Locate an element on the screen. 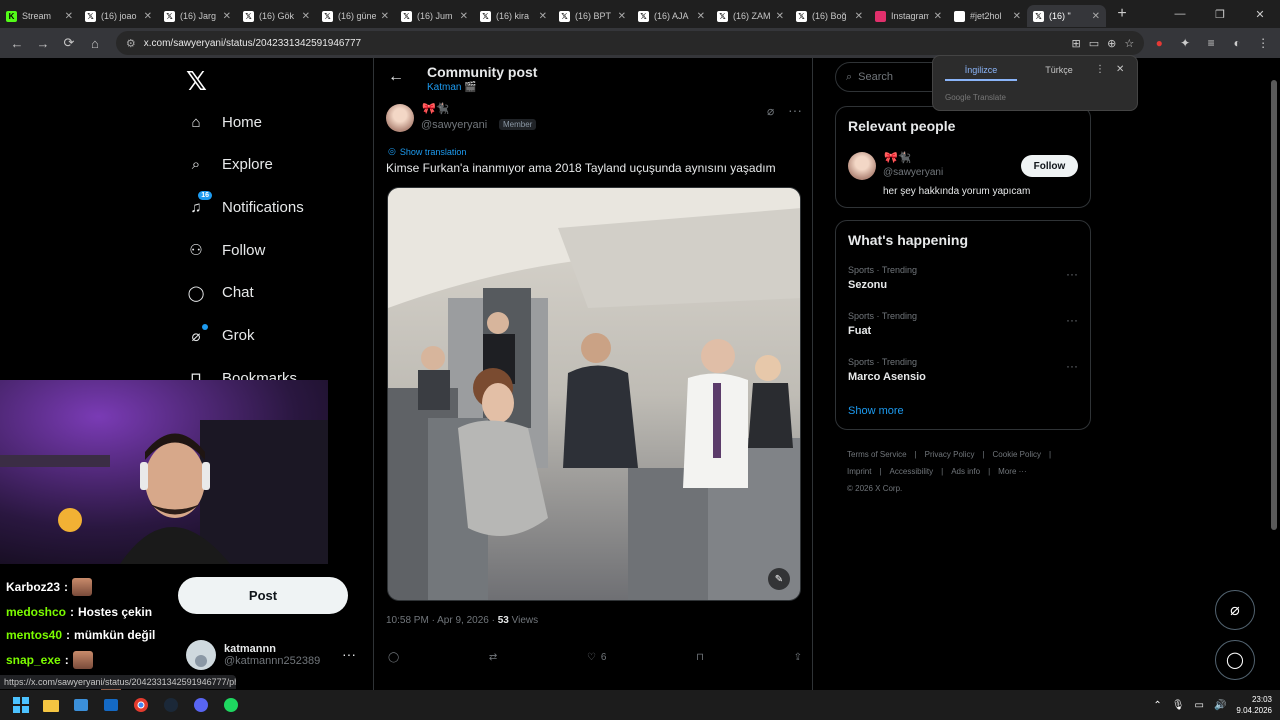  browser-tab: #jet2hol ✕ is located at coordinates (987, 16).